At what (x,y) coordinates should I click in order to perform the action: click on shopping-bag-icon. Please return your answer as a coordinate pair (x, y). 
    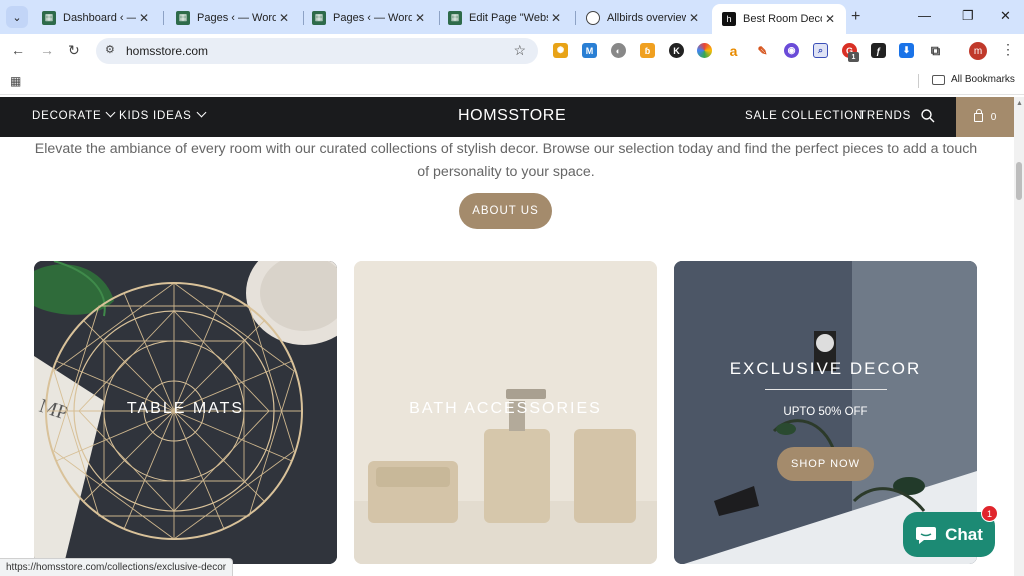
    Looking at the image, I should click on (978, 115).